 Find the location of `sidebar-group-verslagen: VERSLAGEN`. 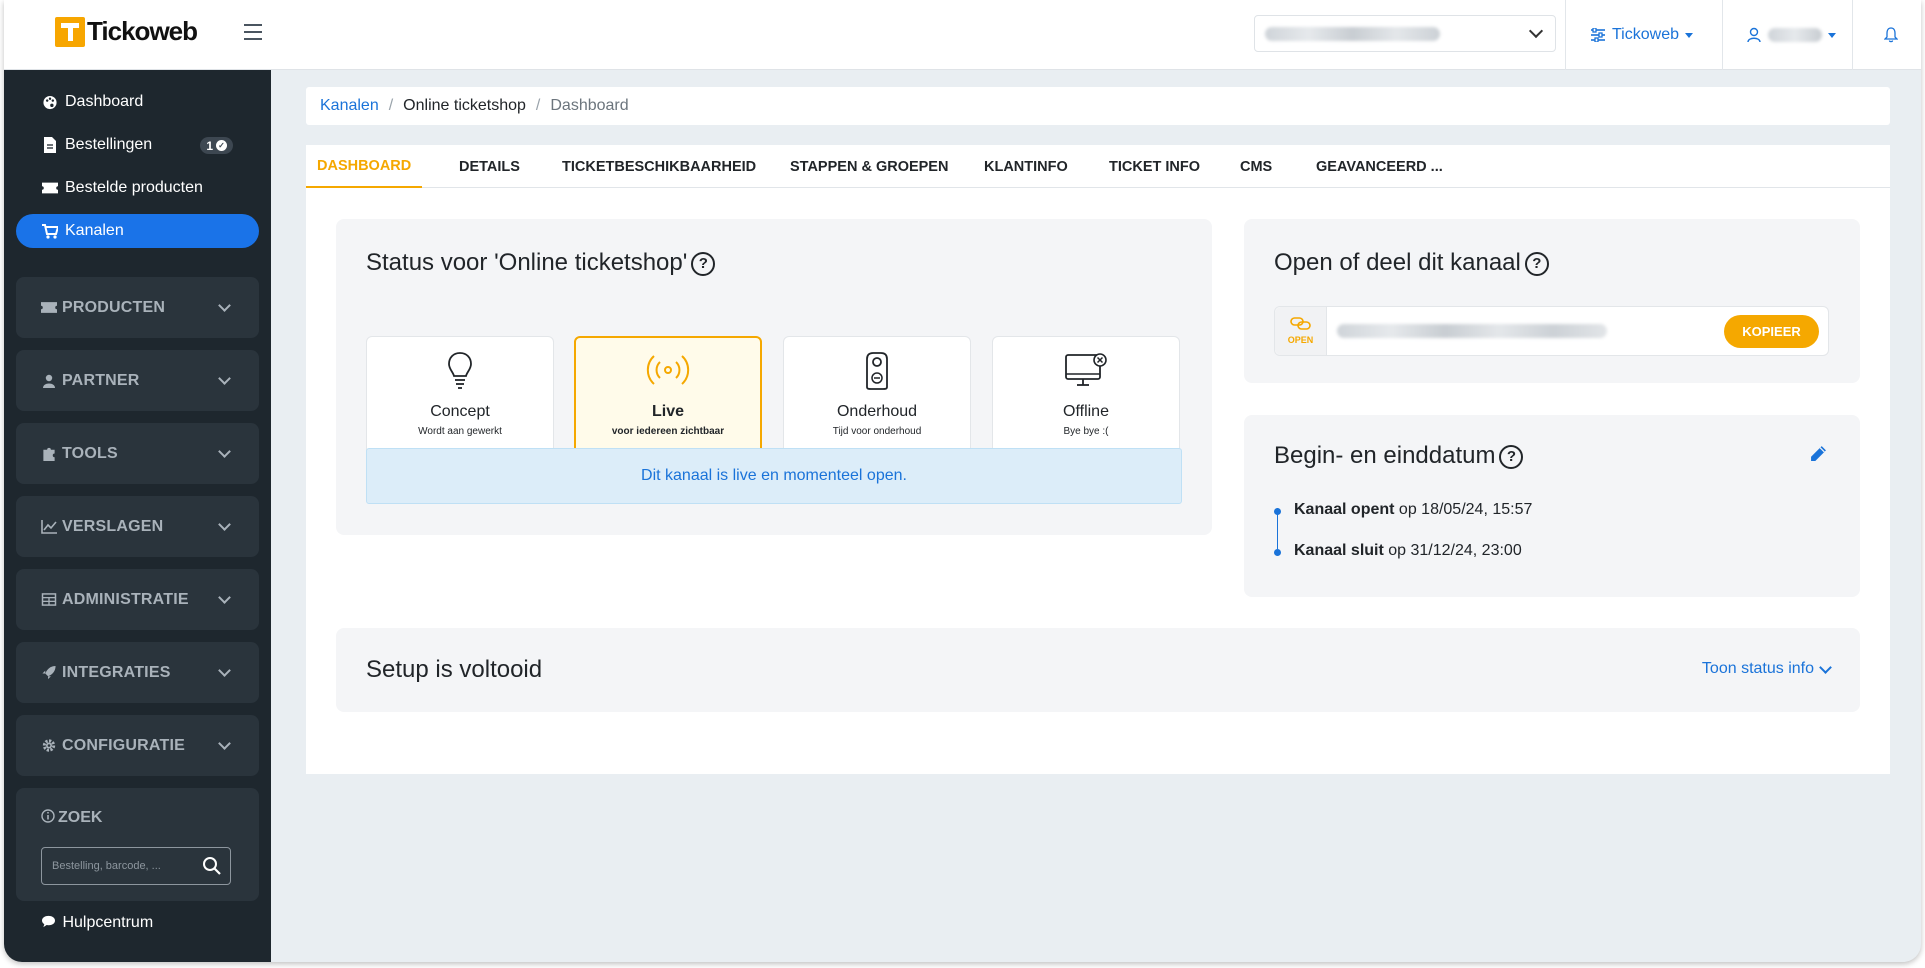

sidebar-group-verslagen: VERSLAGEN is located at coordinates (137, 526).